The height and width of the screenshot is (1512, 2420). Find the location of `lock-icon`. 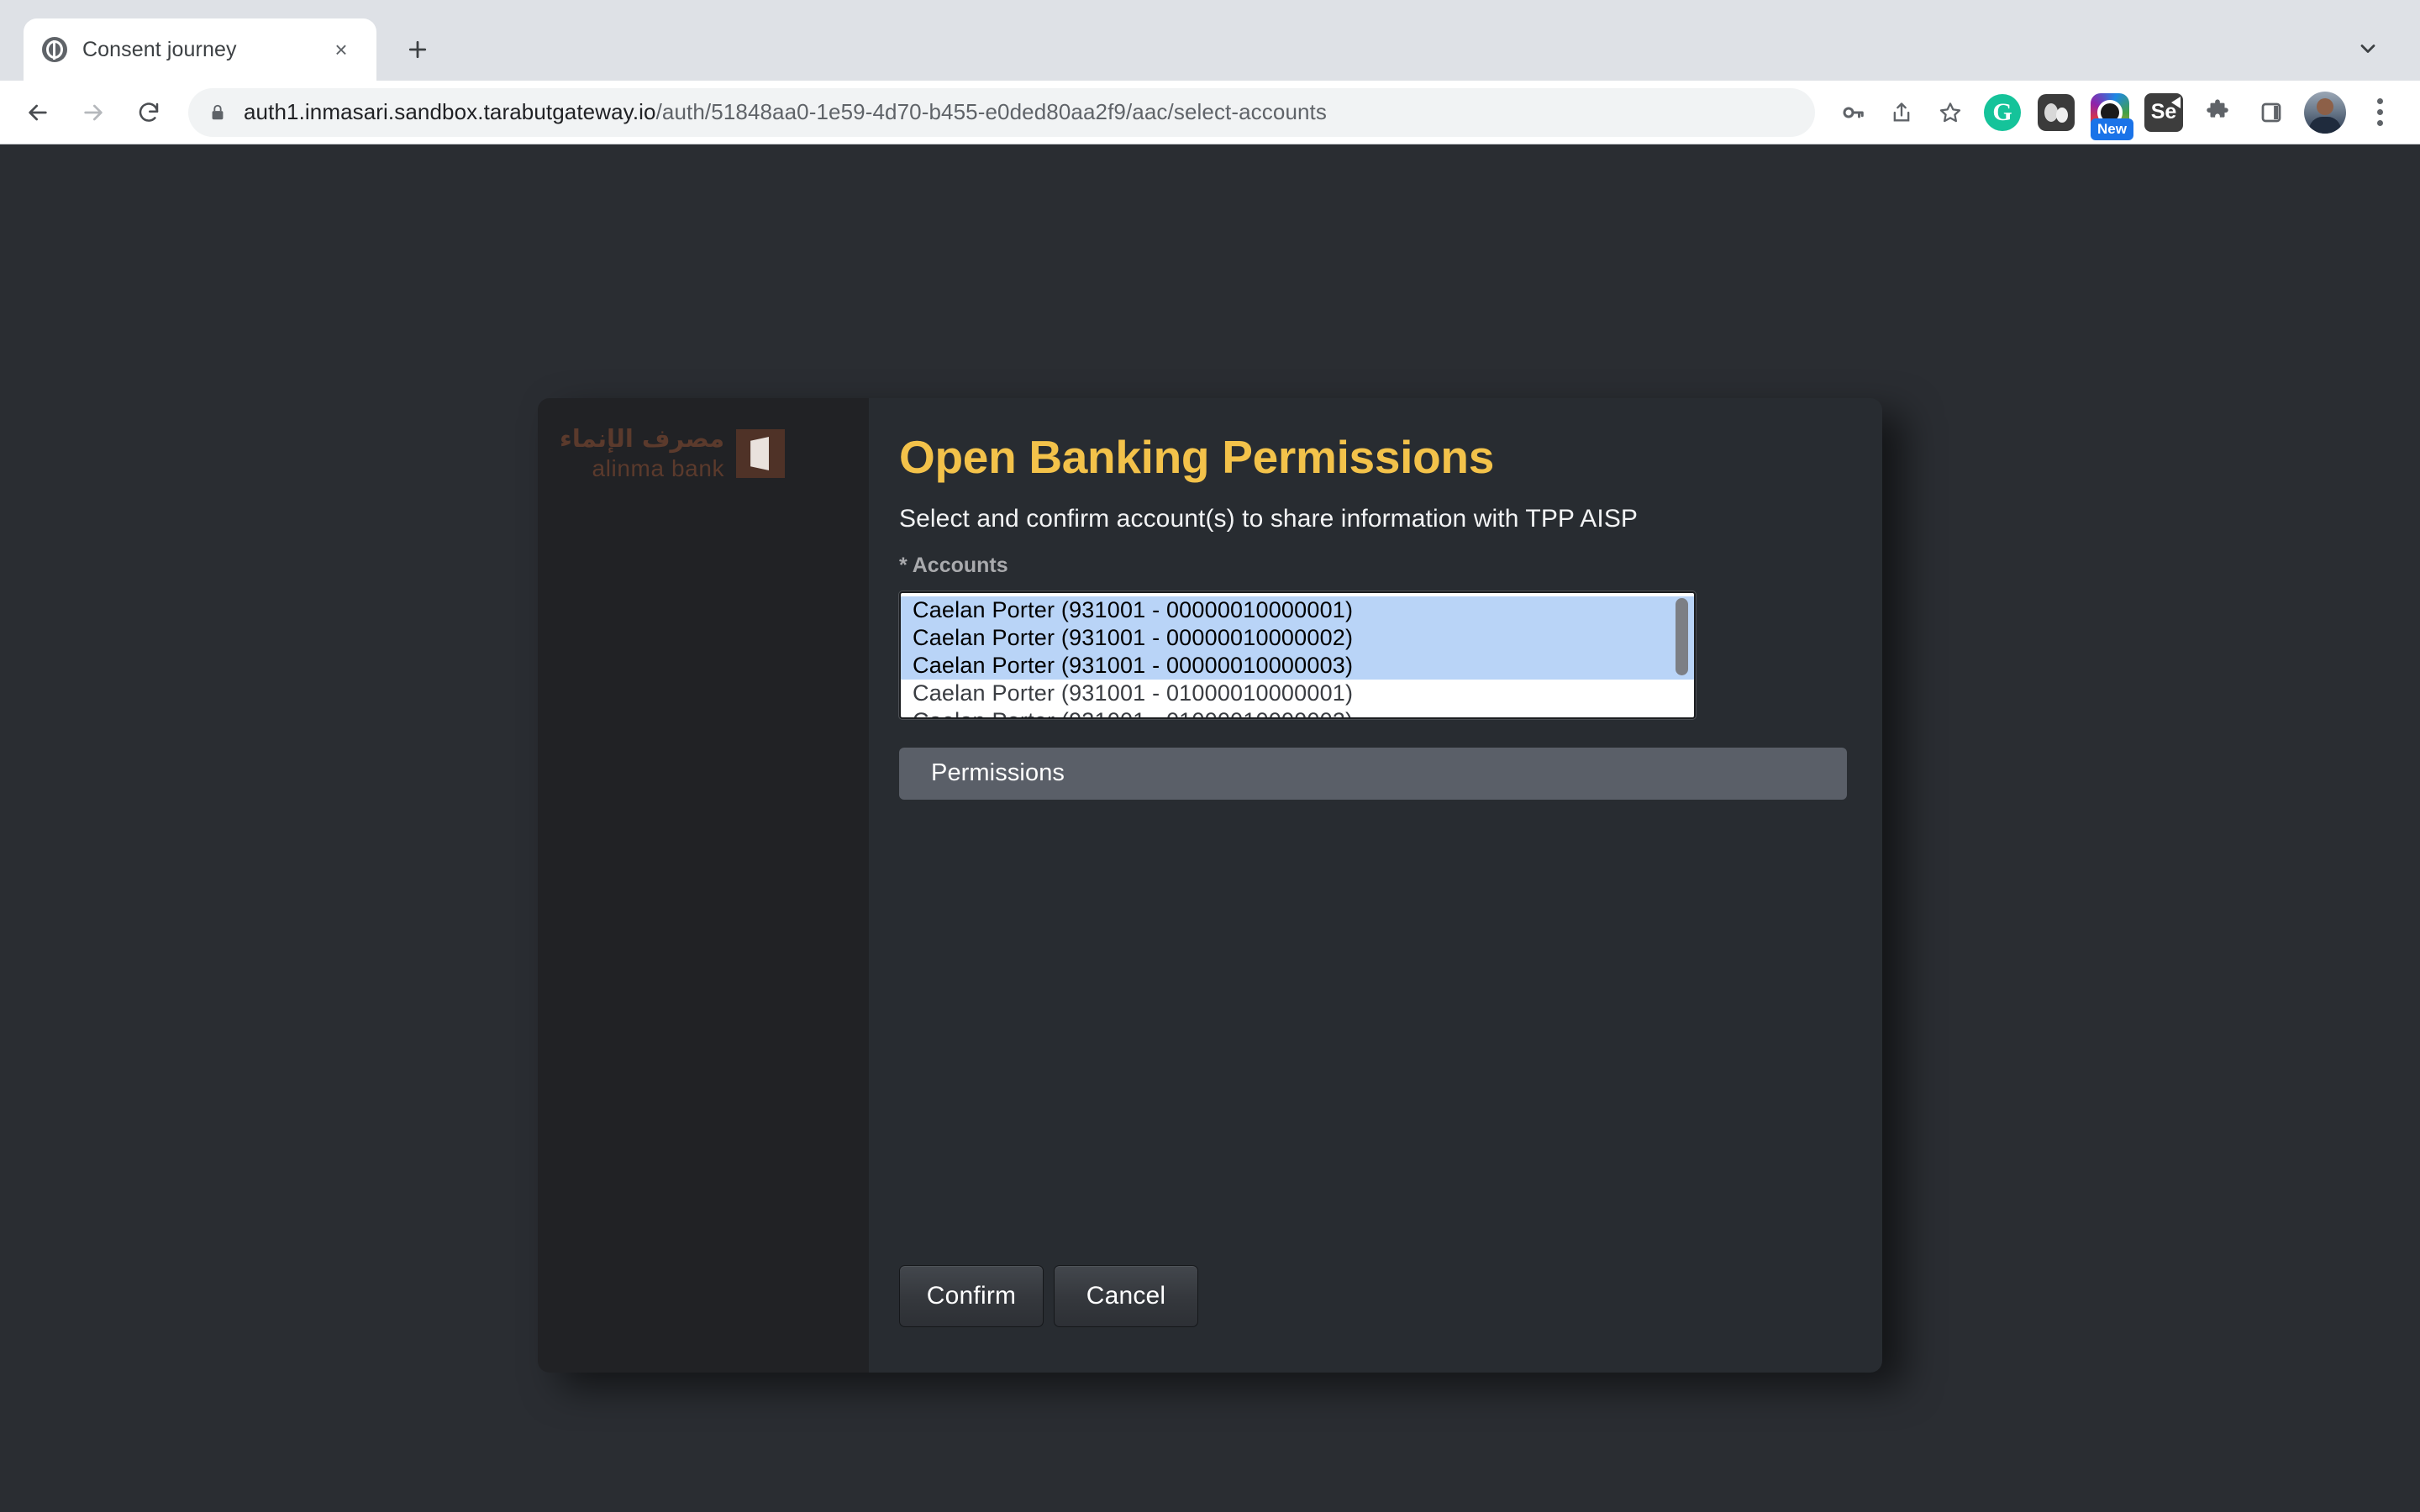

lock-icon is located at coordinates (218, 112).